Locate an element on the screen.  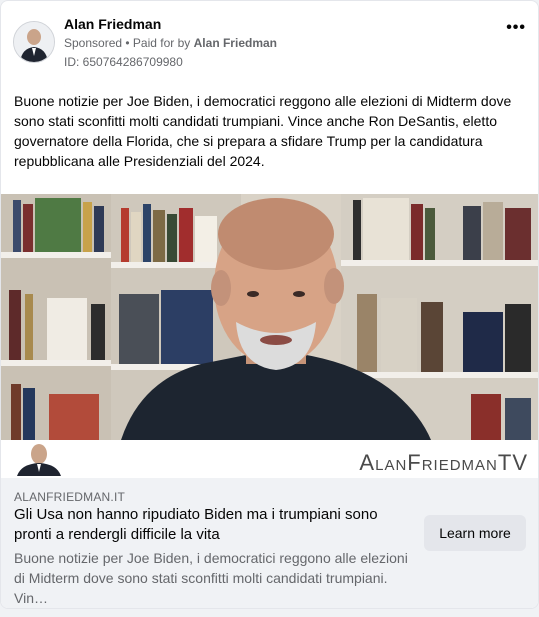
author-avatar is located at coordinates (34, 42).